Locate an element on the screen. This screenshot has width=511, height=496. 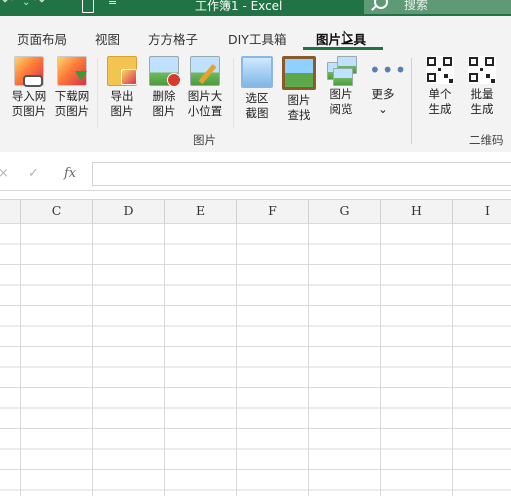
button-label: 选区 is located at coordinates (257, 98).